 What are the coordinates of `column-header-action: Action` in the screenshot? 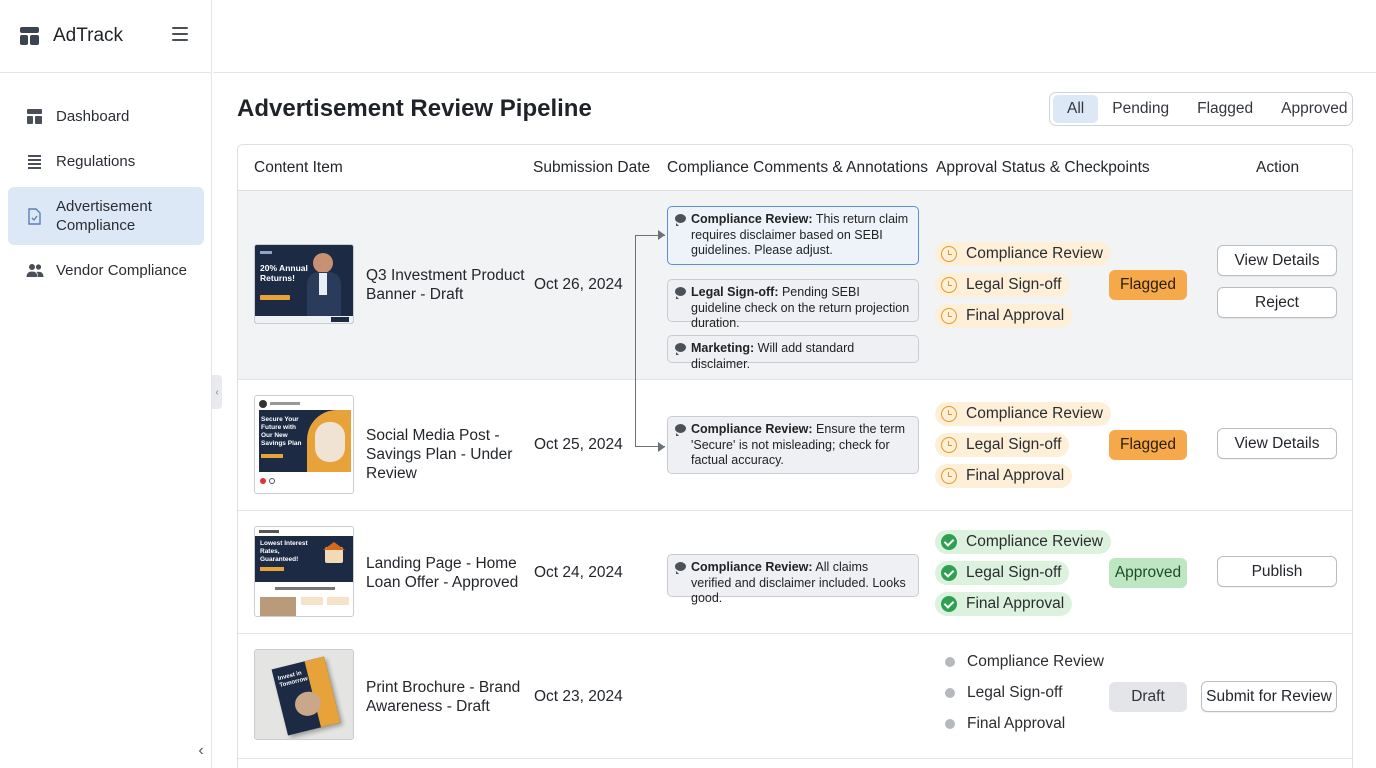 It's located at (1278, 167).